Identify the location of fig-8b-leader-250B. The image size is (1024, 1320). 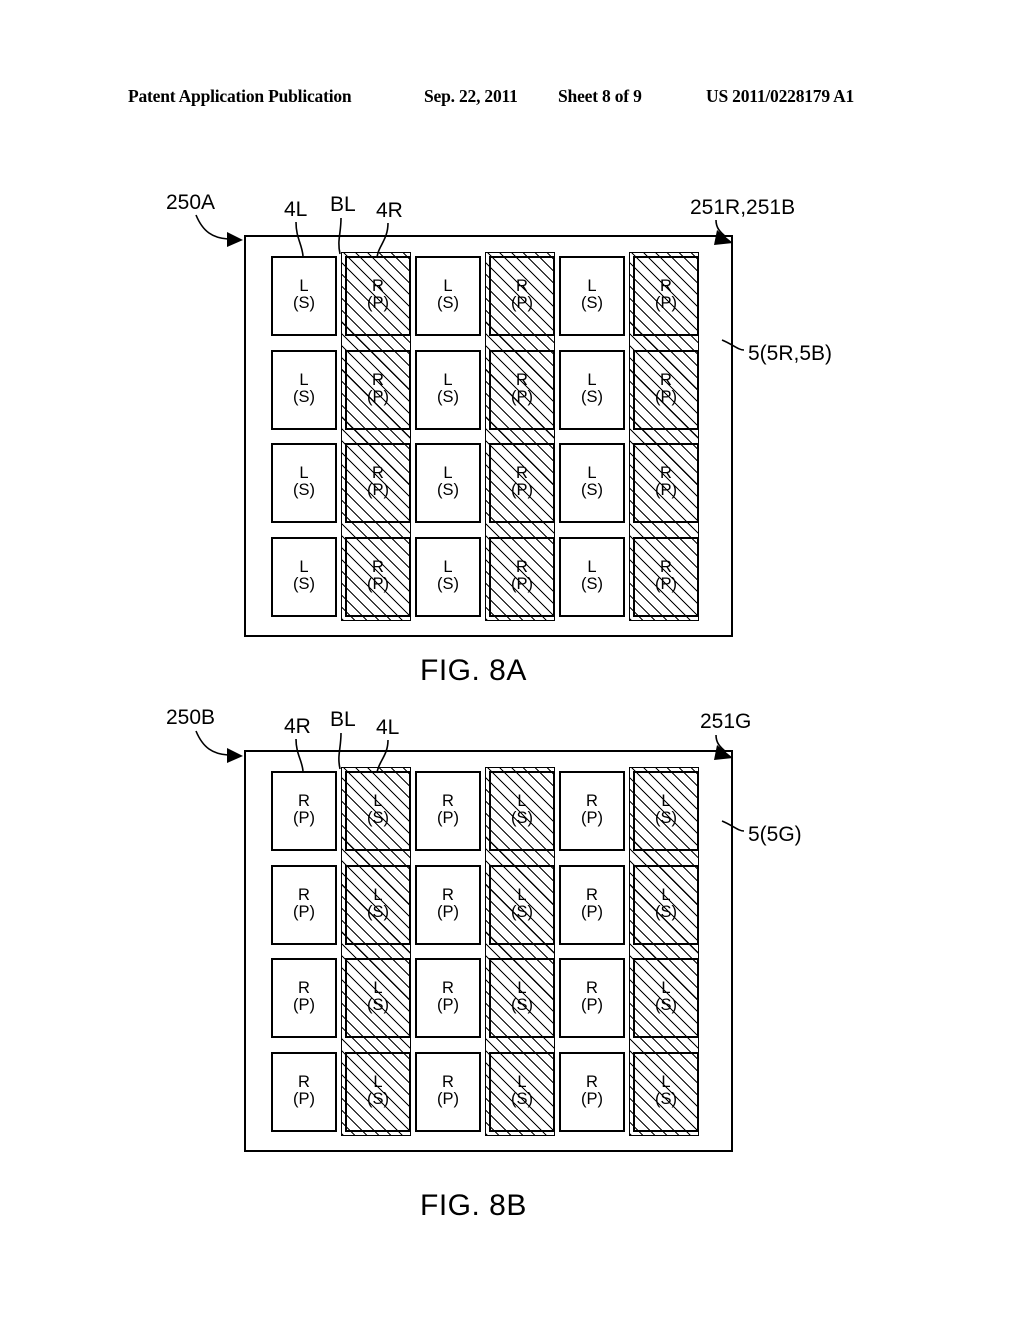
(212, 743).